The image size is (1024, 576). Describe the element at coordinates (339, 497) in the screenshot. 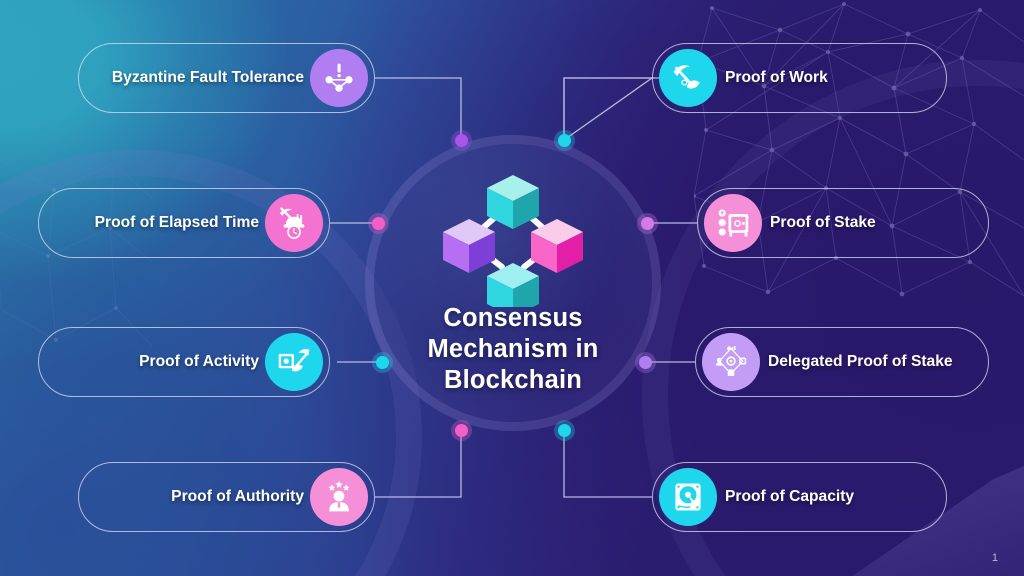

I see `person-stars-icon` at that location.